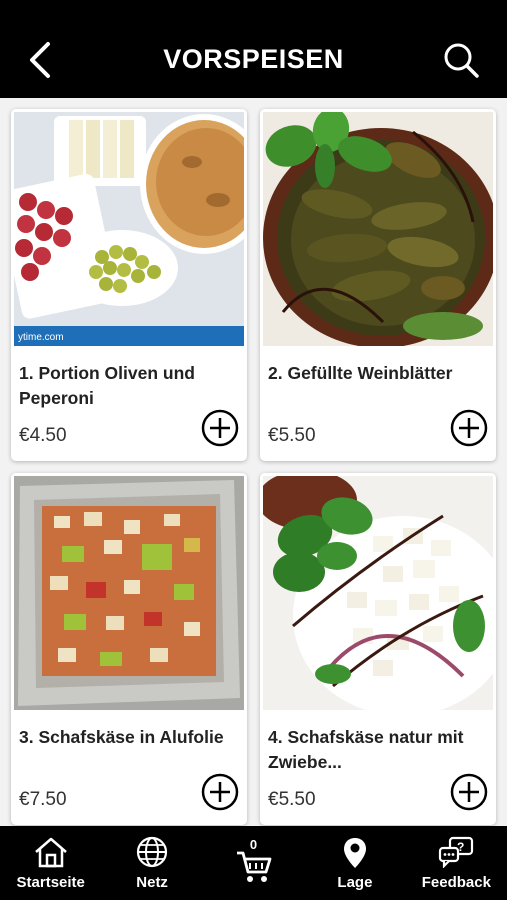 The height and width of the screenshot is (900, 507). I want to click on product-price: €4.50, so click(43, 435).